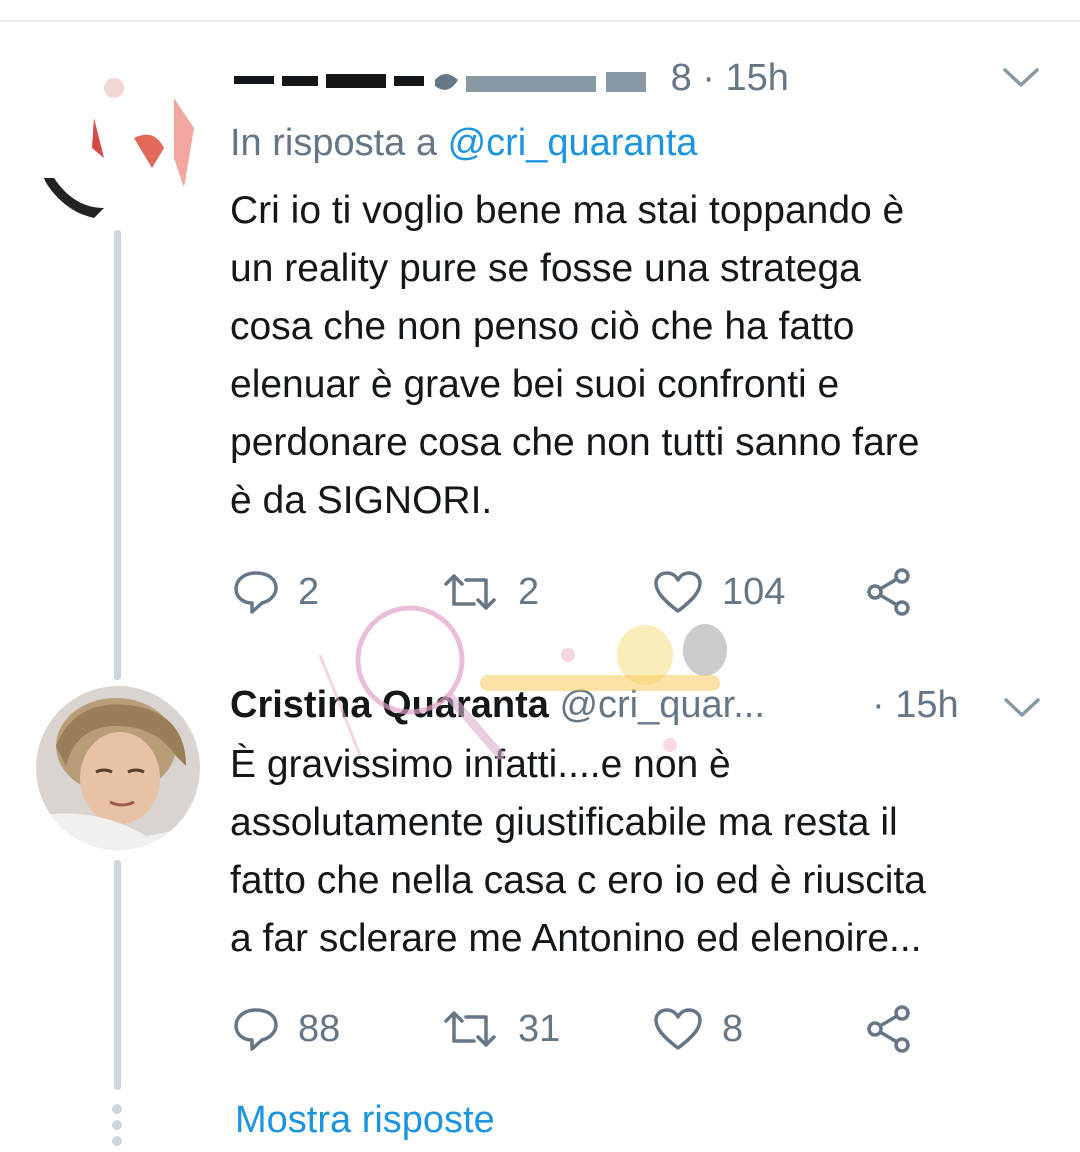  Describe the element at coordinates (539, 1028) in the screenshot. I see `retweet-count: 31` at that location.